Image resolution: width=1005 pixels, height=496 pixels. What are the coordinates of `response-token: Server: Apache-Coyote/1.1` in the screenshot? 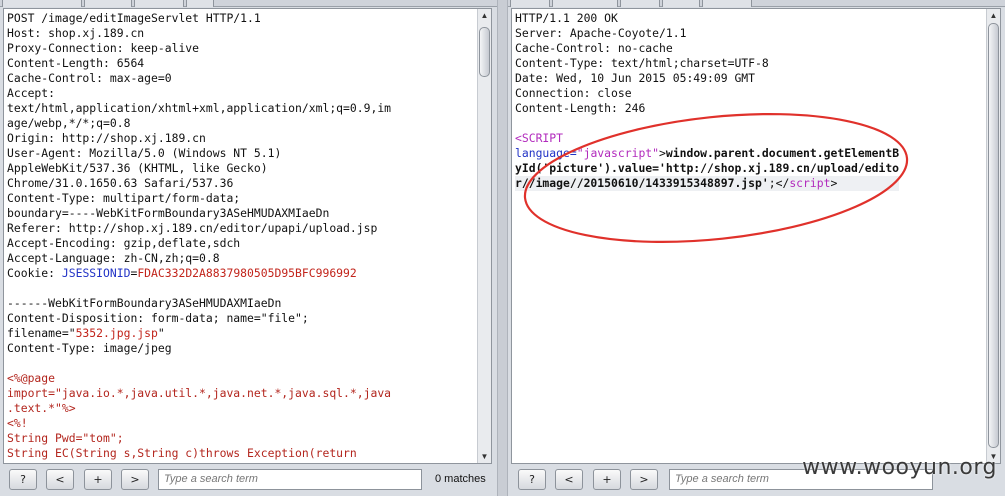 It's located at (601, 33).